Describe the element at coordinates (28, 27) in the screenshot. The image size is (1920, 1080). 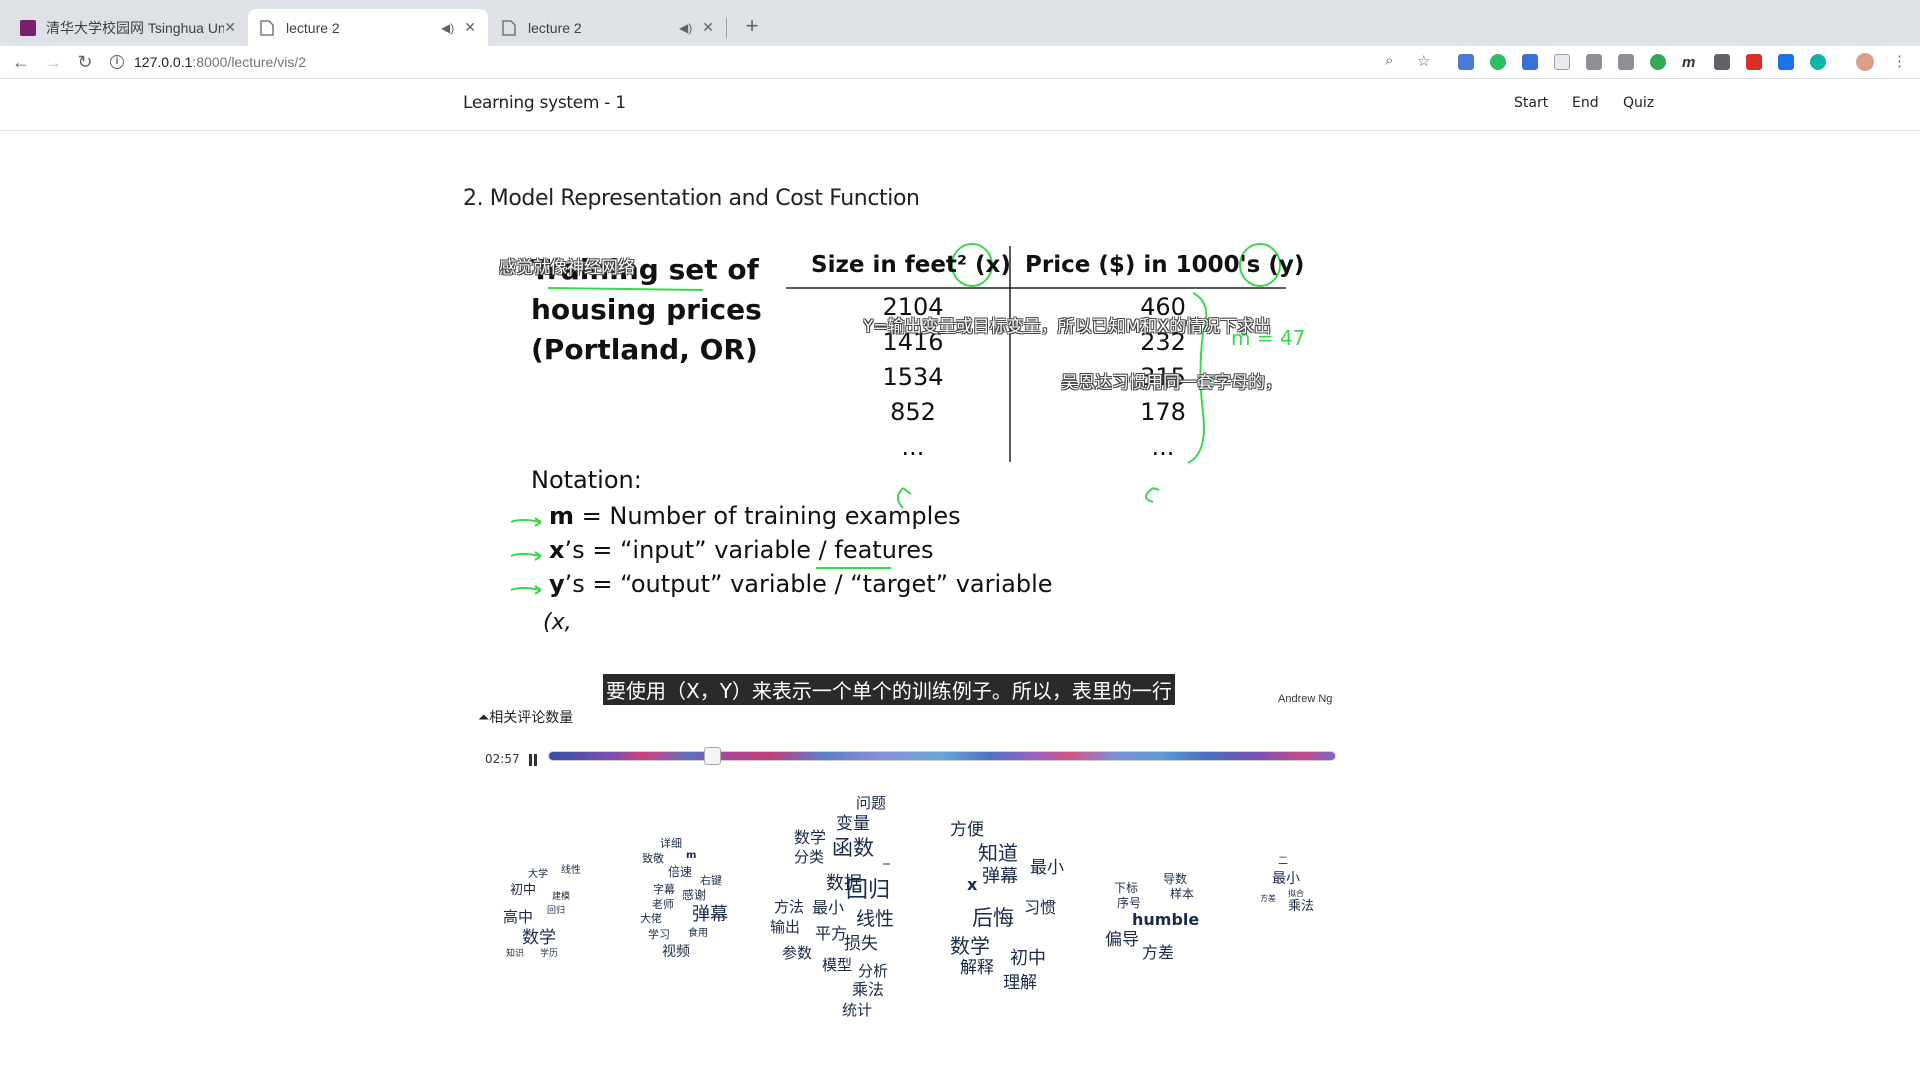
I see `tsinghua-favicon-icon` at that location.